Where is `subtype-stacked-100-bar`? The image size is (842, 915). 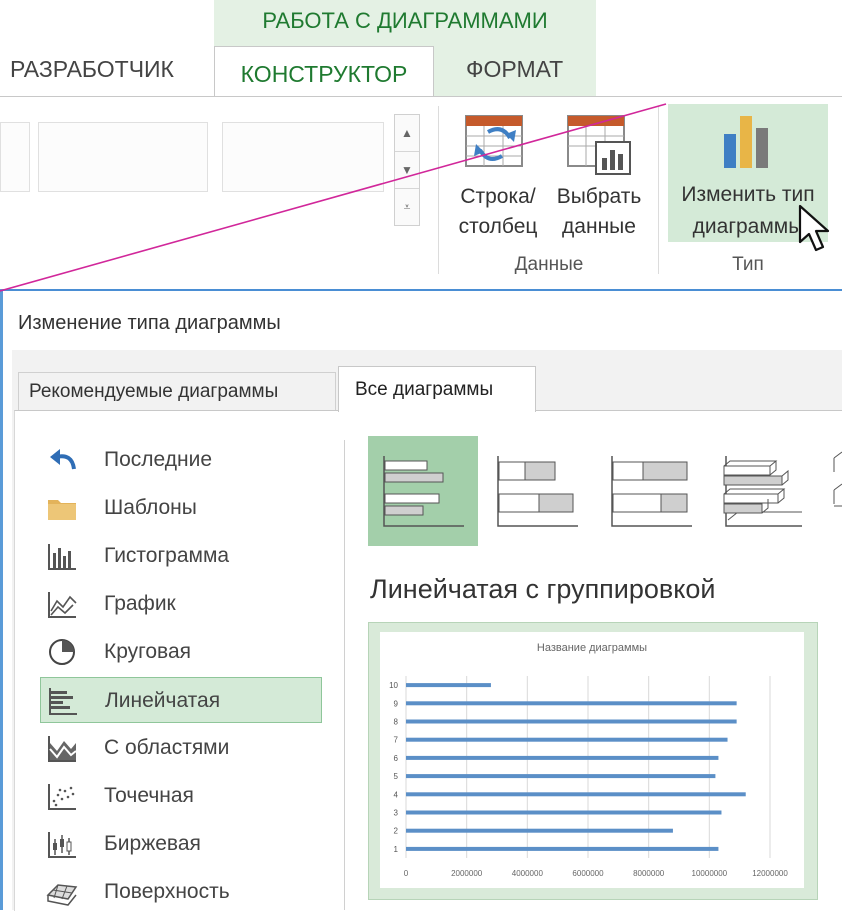 subtype-stacked-100-bar is located at coordinates (651, 491).